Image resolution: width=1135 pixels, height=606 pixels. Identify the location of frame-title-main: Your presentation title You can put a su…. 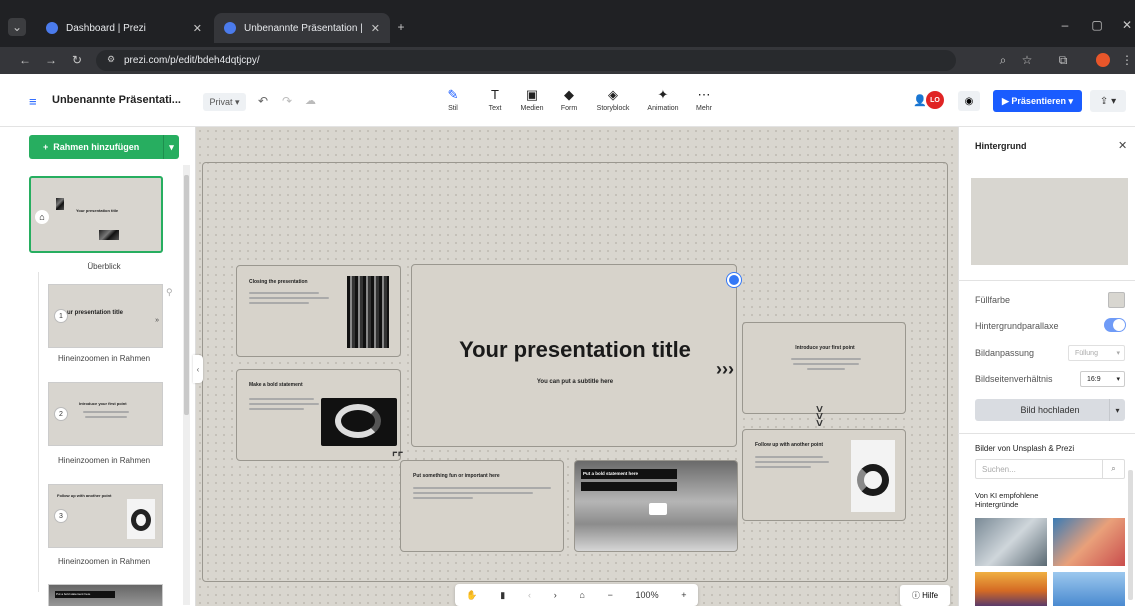
(574, 355).